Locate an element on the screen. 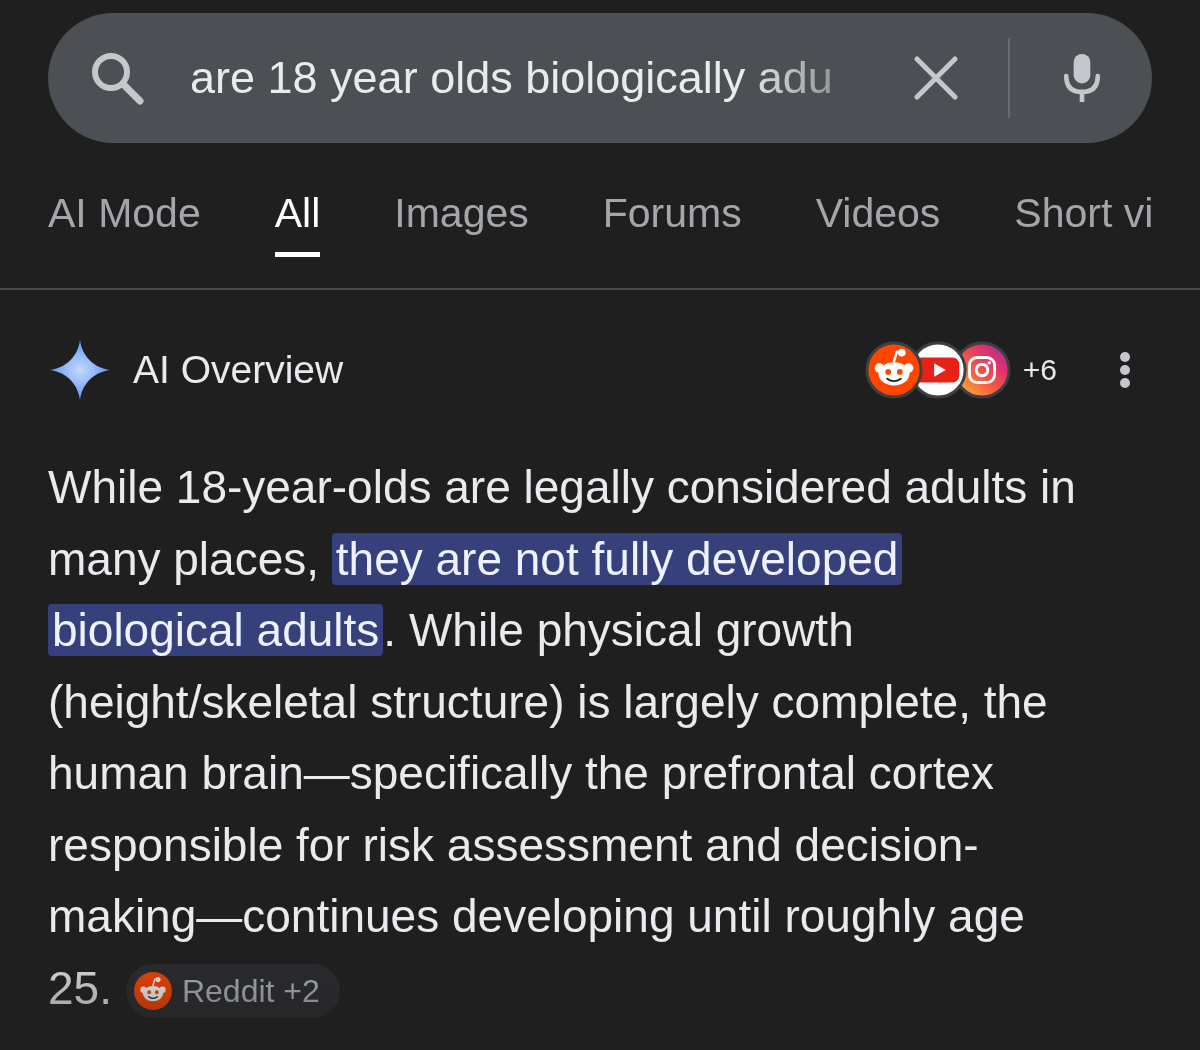 The height and width of the screenshot is (1050, 1200). search-field: are 18 year olds biologically adu is located at coordinates (600, 78).